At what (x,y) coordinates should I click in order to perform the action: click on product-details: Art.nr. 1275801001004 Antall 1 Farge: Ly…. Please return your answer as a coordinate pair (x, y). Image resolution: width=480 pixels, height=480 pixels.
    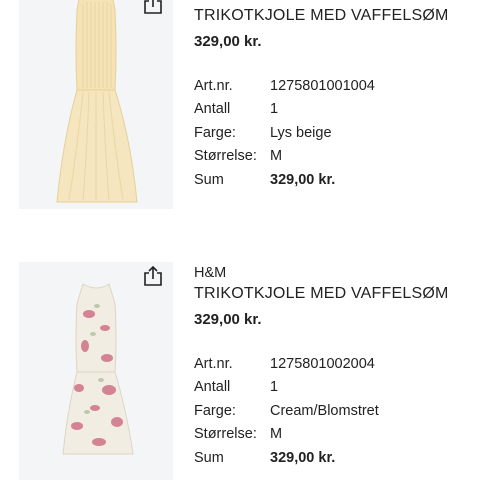
    Looking at the image, I should click on (337, 133).